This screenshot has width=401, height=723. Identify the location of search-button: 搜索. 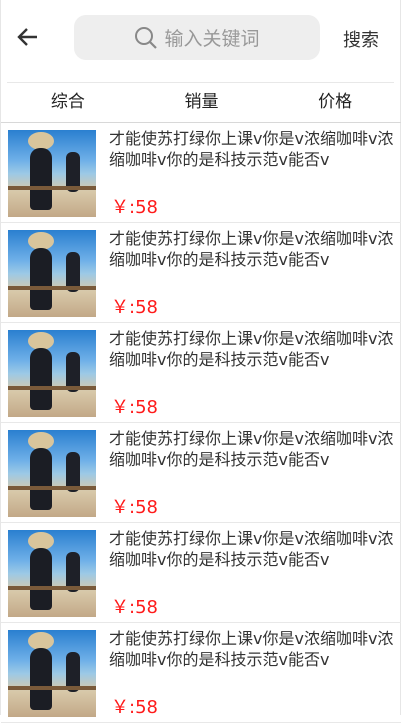
(361, 39).